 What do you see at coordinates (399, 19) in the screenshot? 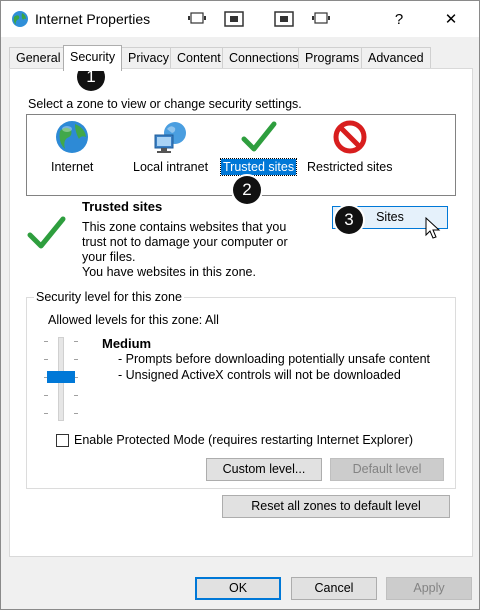
I see `help-button: ?` at bounding box center [399, 19].